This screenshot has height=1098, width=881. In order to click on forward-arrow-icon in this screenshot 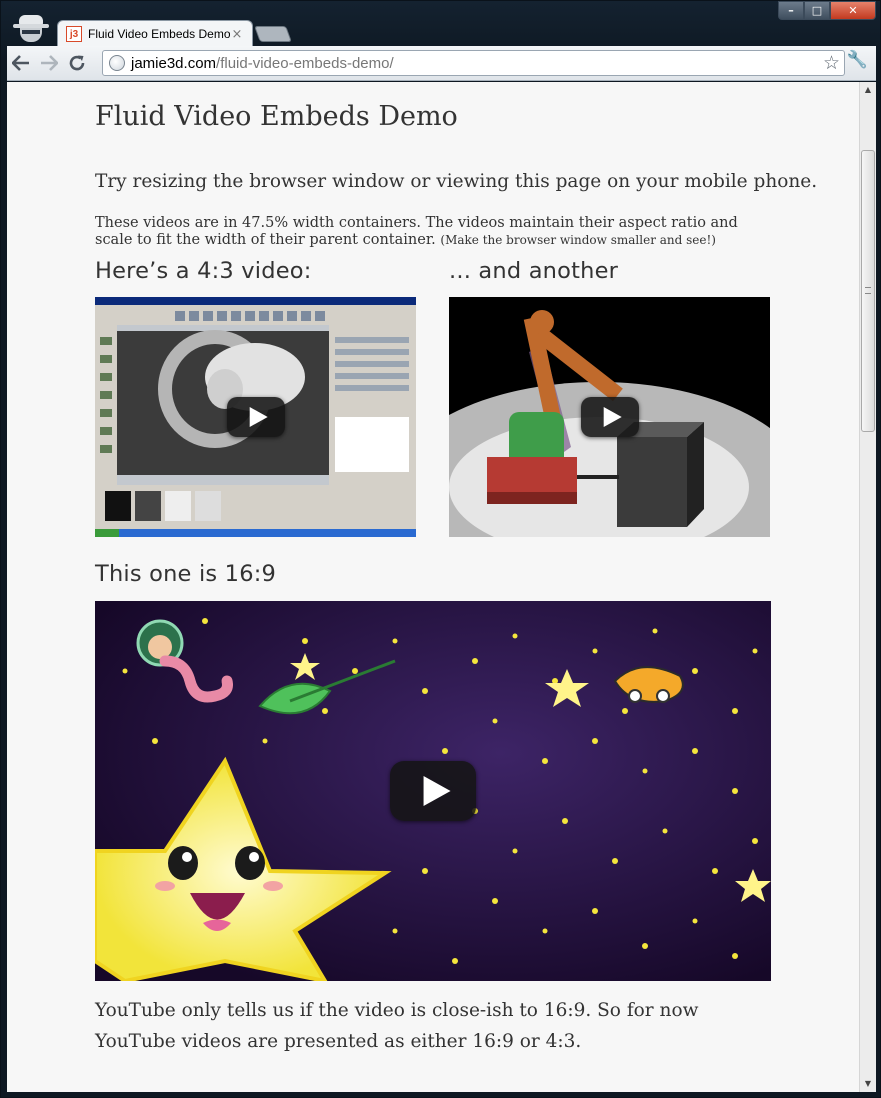, I will do `click(49, 63)`.